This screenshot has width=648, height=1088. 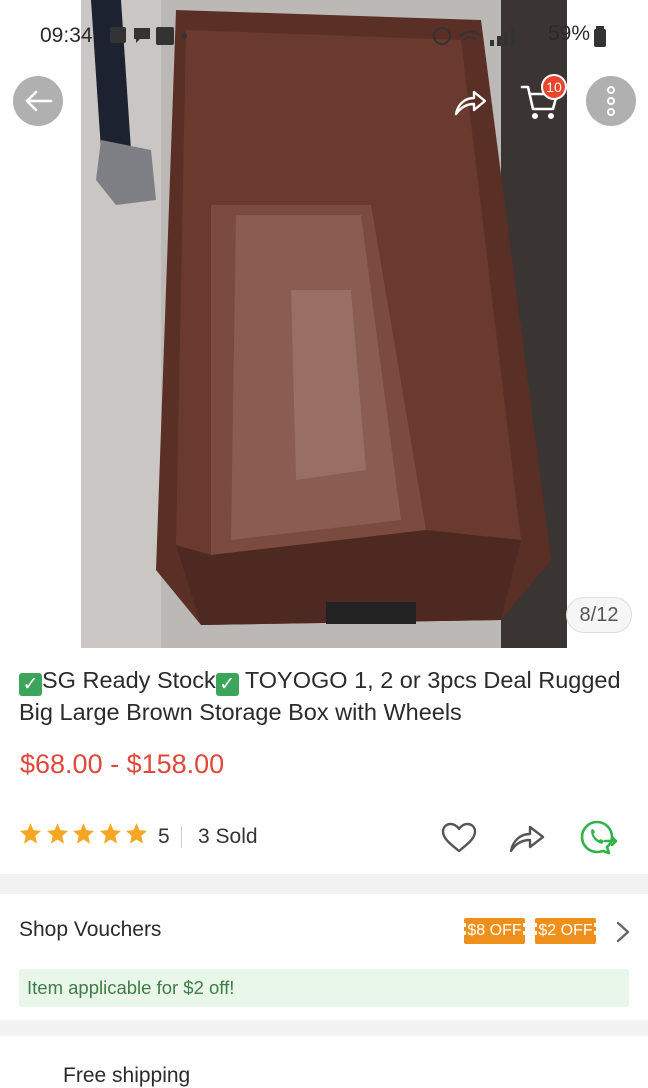 What do you see at coordinates (599, 615) in the screenshot?
I see `image-counter: 8/12` at bounding box center [599, 615].